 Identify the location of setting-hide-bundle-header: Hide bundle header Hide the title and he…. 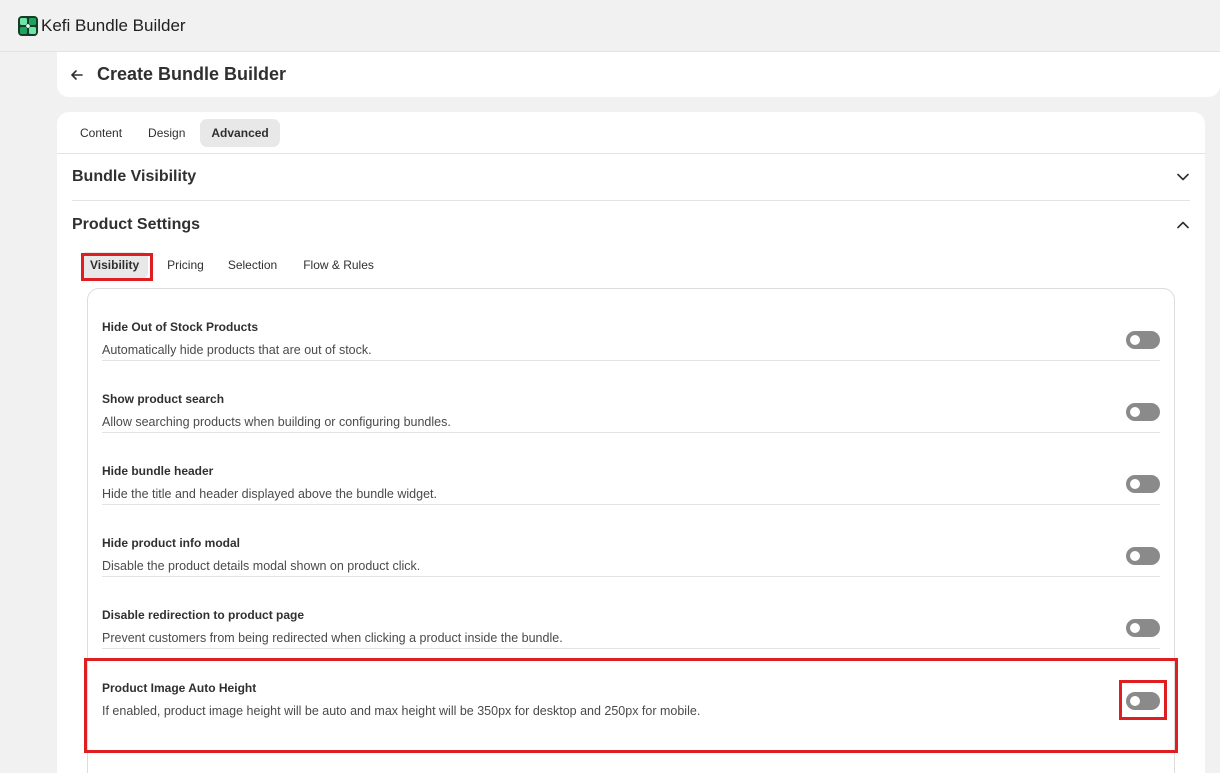
(631, 469).